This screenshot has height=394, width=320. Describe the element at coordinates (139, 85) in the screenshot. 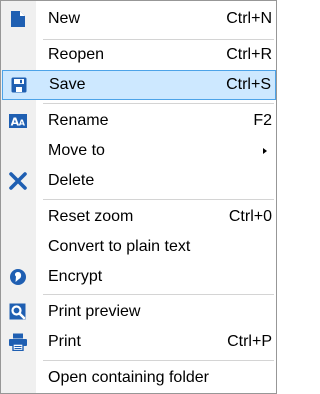

I see `menu-item-save: Save Ctrl+S` at that location.